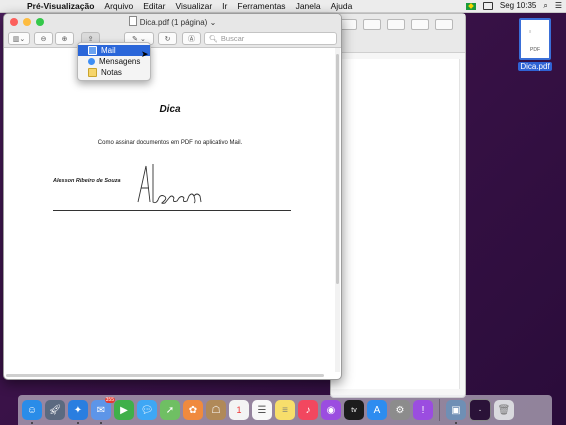  I want to click on share-menu-item-mail: Mail, so click(114, 50).